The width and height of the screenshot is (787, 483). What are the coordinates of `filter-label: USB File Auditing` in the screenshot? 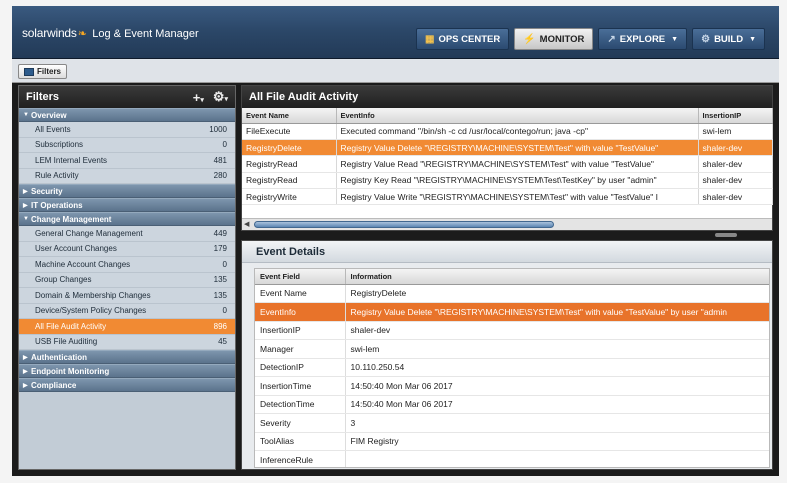 It's located at (66, 342).